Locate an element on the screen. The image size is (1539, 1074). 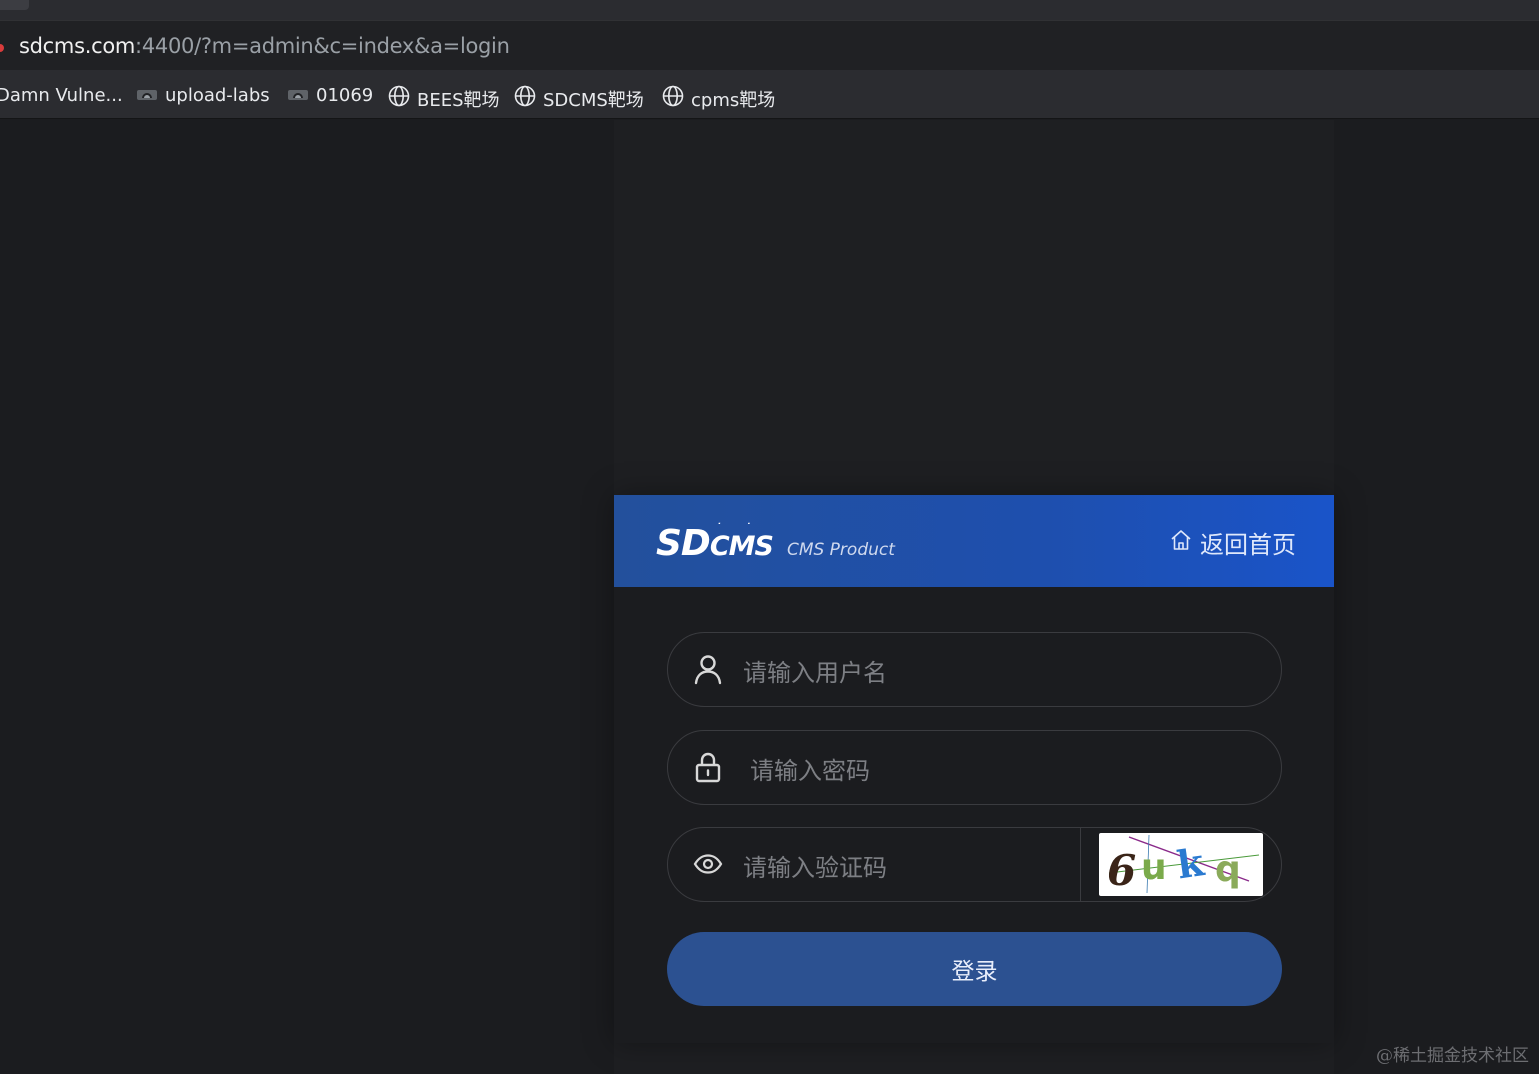
watermark: @稀土掘金技术社区 is located at coordinates (1452, 1056).